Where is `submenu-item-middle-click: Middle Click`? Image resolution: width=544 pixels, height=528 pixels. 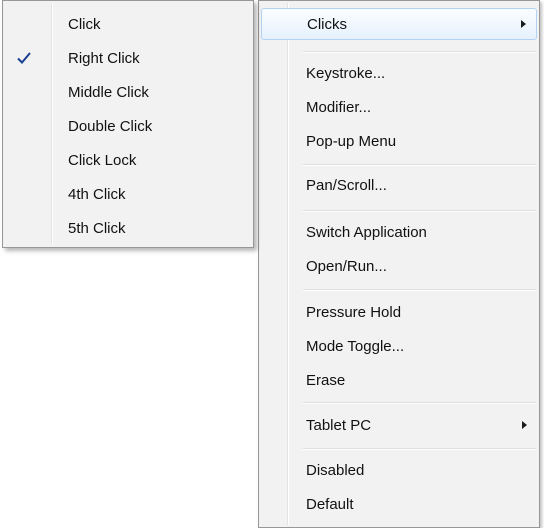 submenu-item-middle-click: Middle Click is located at coordinates (128, 92).